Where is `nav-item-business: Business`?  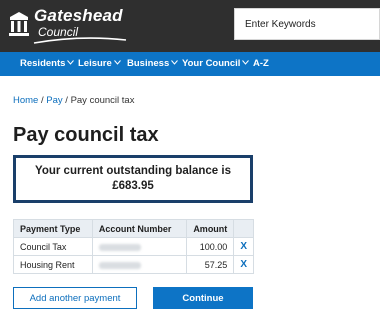 nav-item-business: Business is located at coordinates (153, 64).